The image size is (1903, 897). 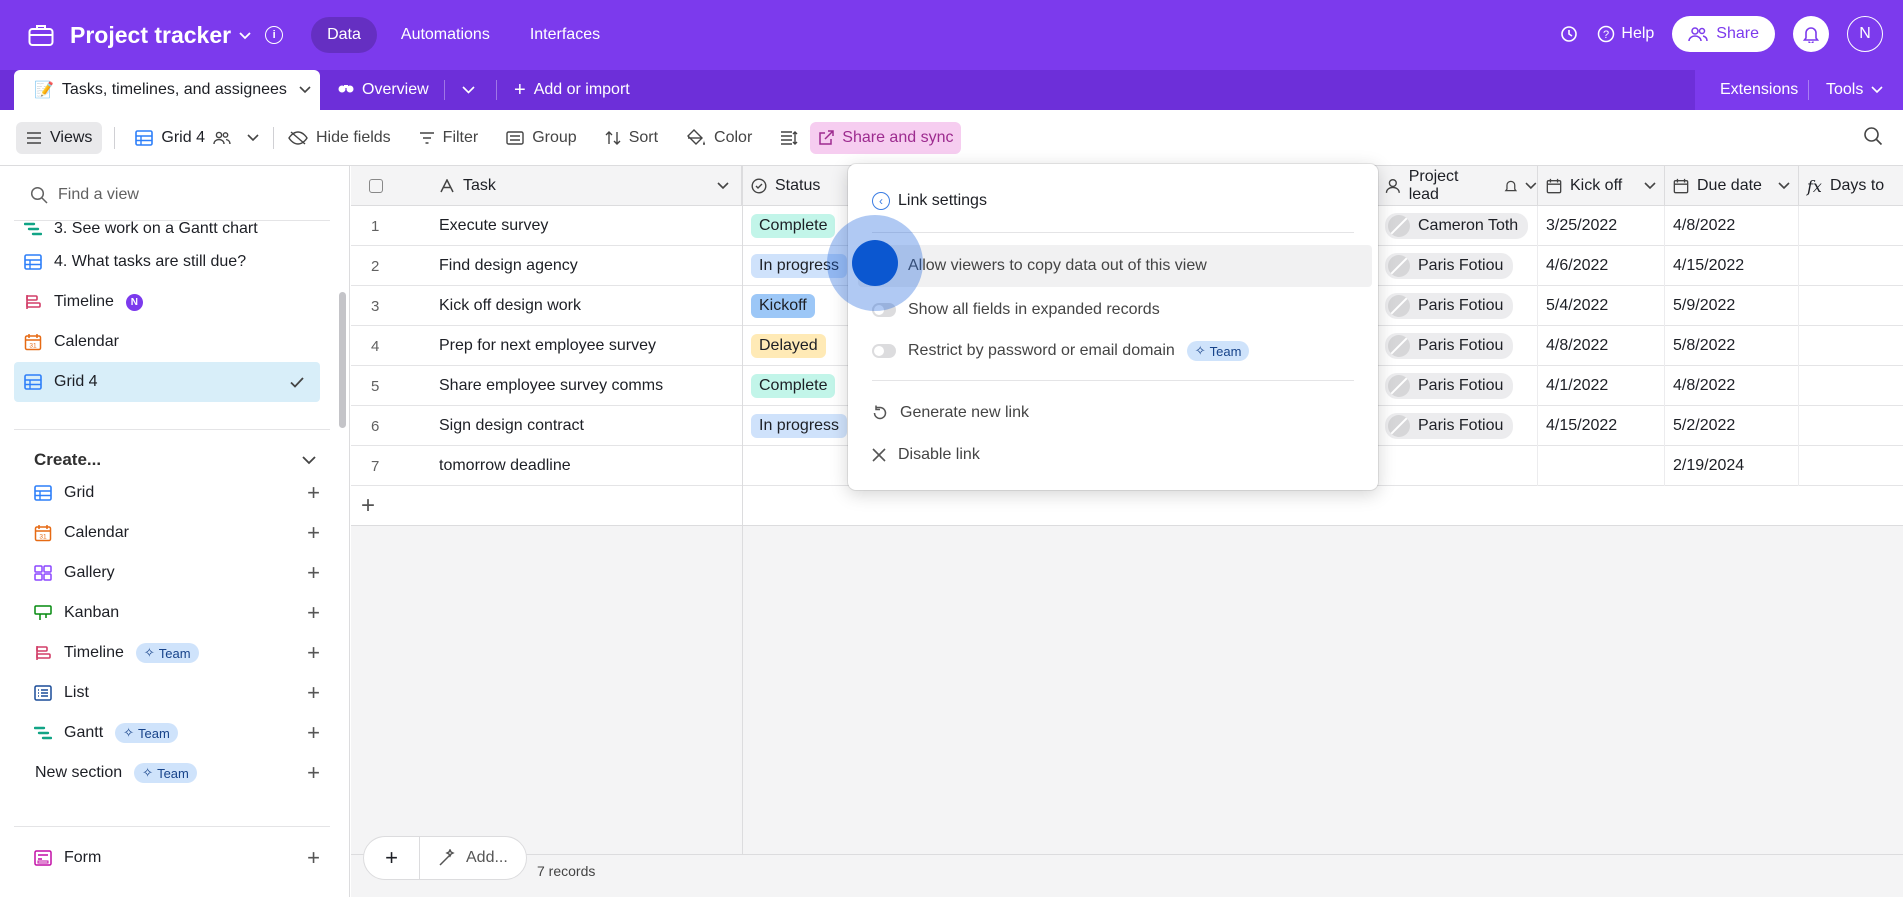 What do you see at coordinates (929, 201) in the screenshot?
I see `link-settings-back-button: ‹ Link settings` at bounding box center [929, 201].